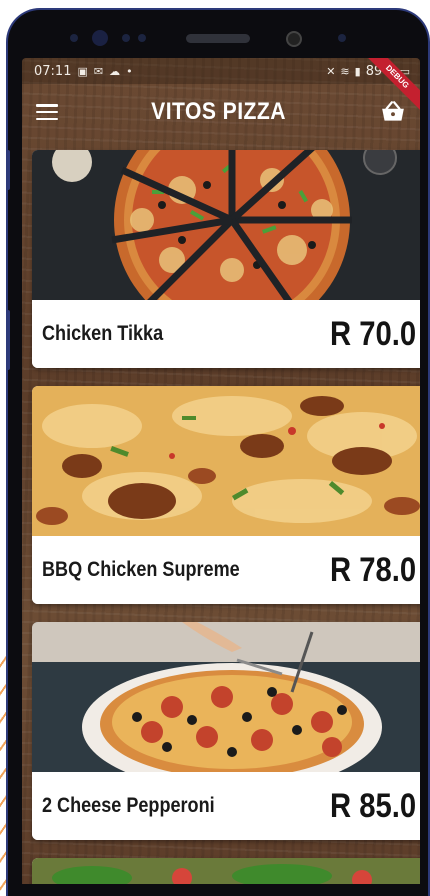  I want to click on cloud-icon: ☁, so click(115, 71).